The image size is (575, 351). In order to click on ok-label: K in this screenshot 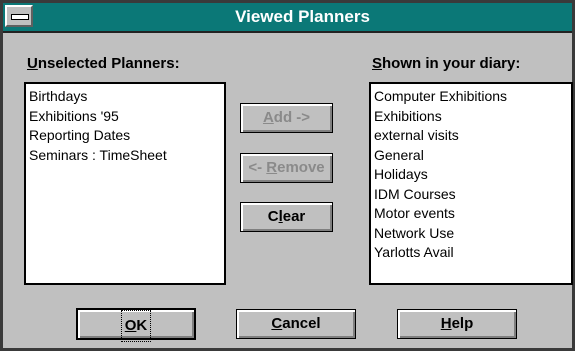, I will do `click(142, 325)`.